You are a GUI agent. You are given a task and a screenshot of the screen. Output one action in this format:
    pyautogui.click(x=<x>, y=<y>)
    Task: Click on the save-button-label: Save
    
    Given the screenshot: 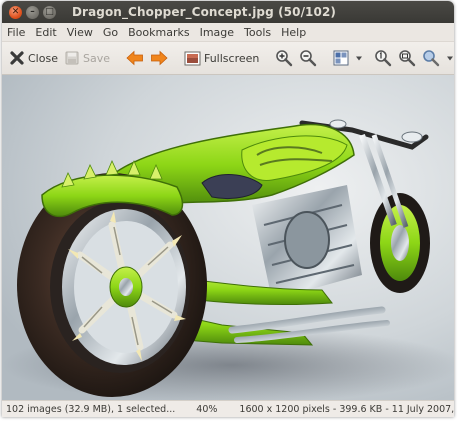 What is the action you would take?
    pyautogui.click(x=96, y=58)
    